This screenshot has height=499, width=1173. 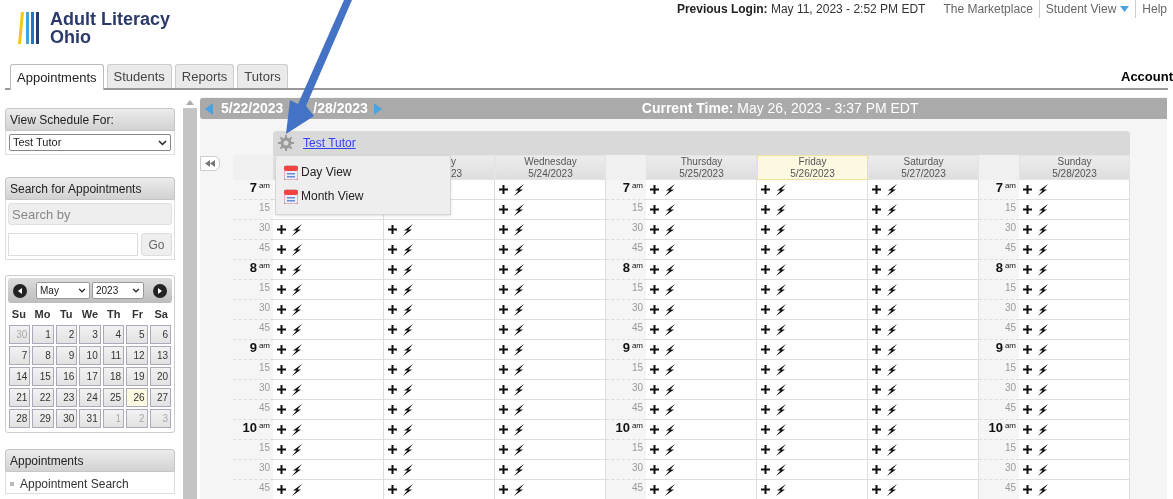 What do you see at coordinates (210, 163) in the screenshot?
I see `collapse-button` at bounding box center [210, 163].